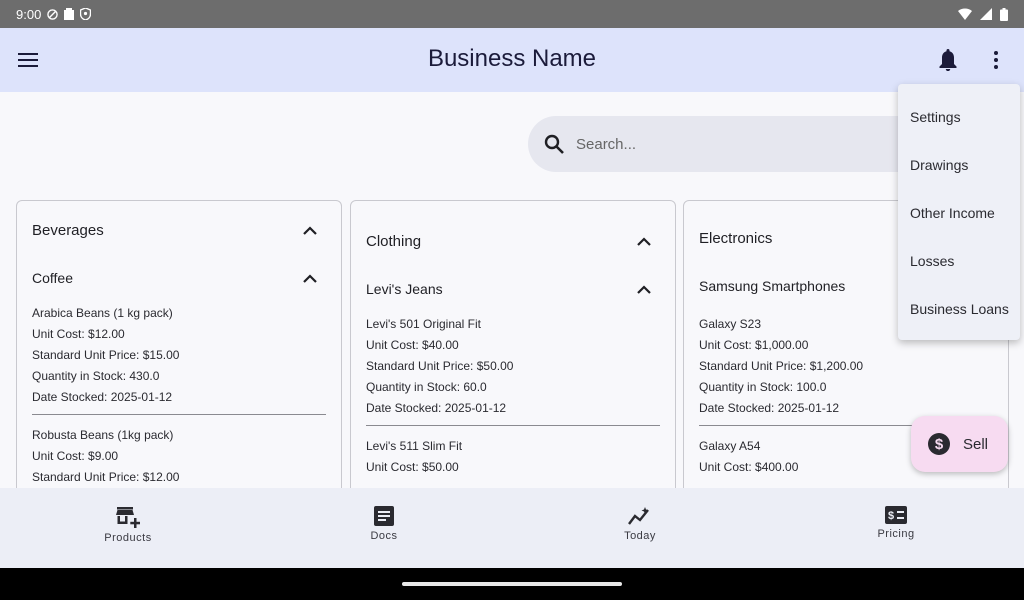  I want to click on fab-label: Sell, so click(976, 444).